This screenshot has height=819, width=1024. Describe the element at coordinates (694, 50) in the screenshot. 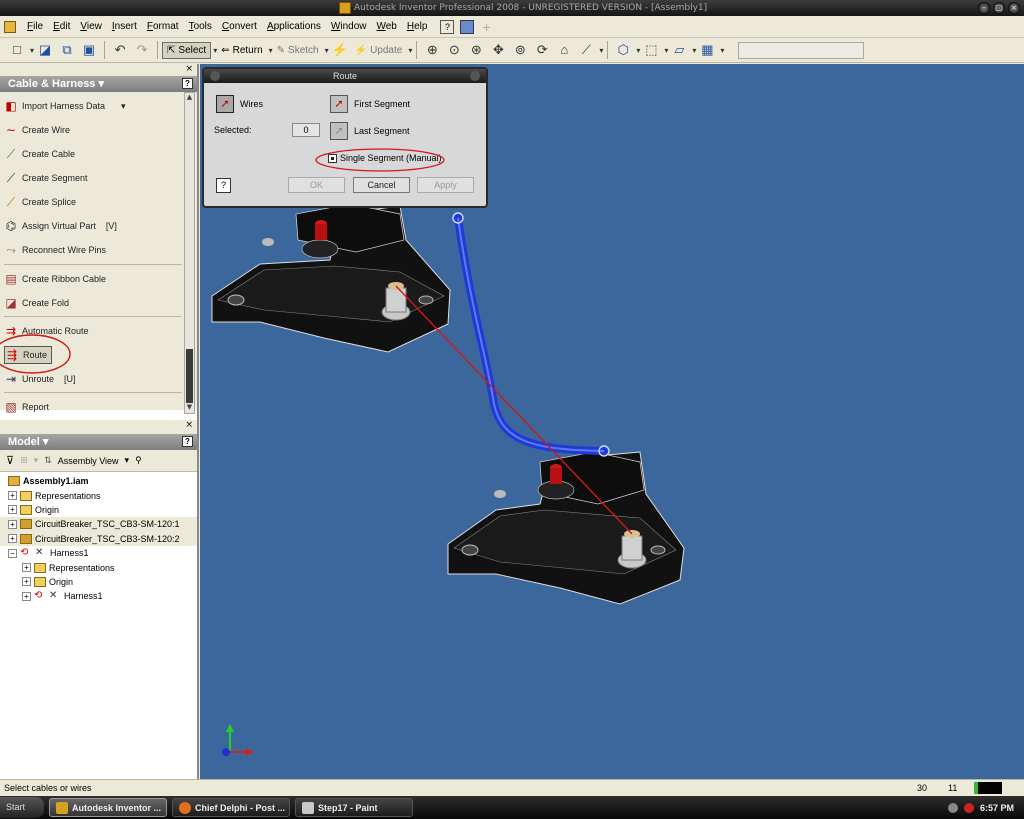

I see `shadow-dropdown-icon: ▾` at that location.